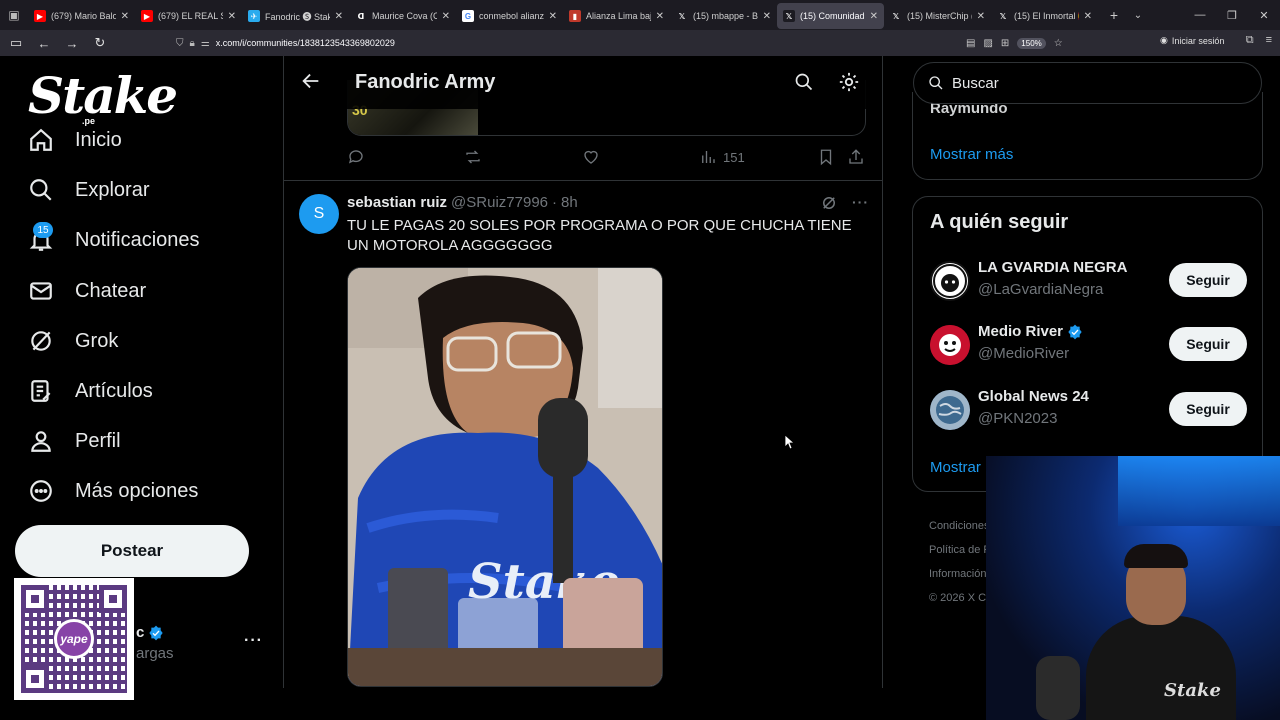  Describe the element at coordinates (402, 16) in the screenshot. I see `browser-tab: ᗡ Maurice Cova (Cara ✕` at that location.